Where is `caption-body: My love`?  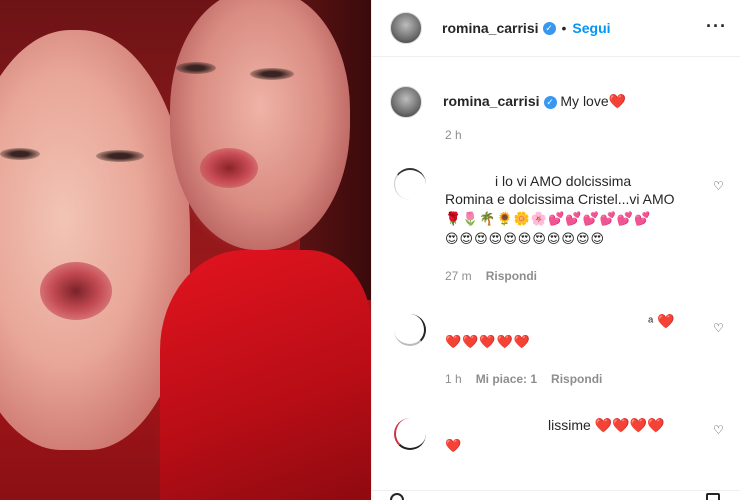
caption-body: My love is located at coordinates (584, 101).